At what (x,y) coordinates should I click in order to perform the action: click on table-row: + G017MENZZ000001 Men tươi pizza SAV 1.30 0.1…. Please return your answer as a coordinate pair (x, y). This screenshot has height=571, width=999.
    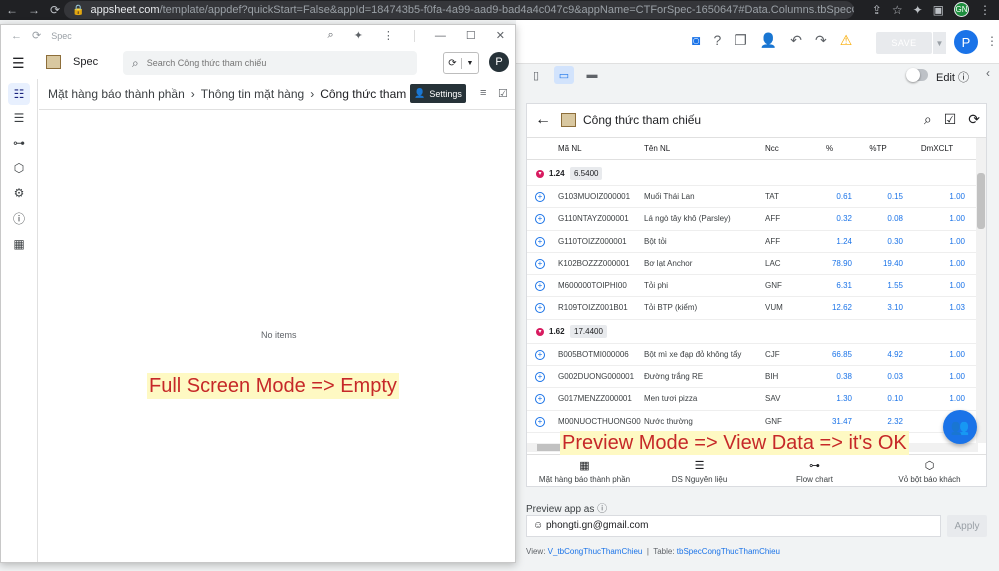
    Looking at the image, I should click on (752, 399).